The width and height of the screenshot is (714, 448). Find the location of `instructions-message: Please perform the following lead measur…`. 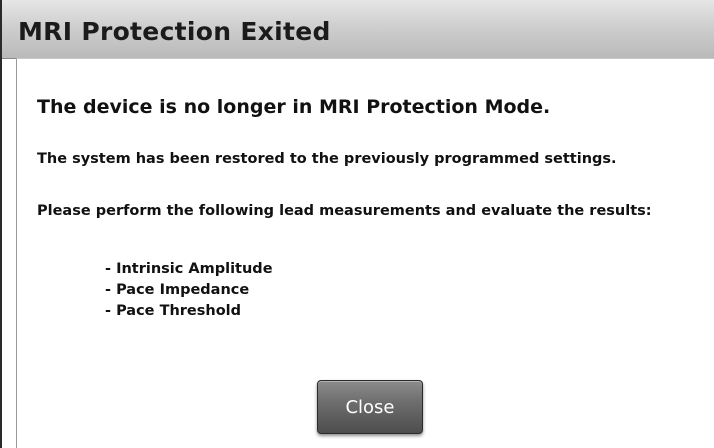

instructions-message: Please perform the following lead measur… is located at coordinates (344, 211).